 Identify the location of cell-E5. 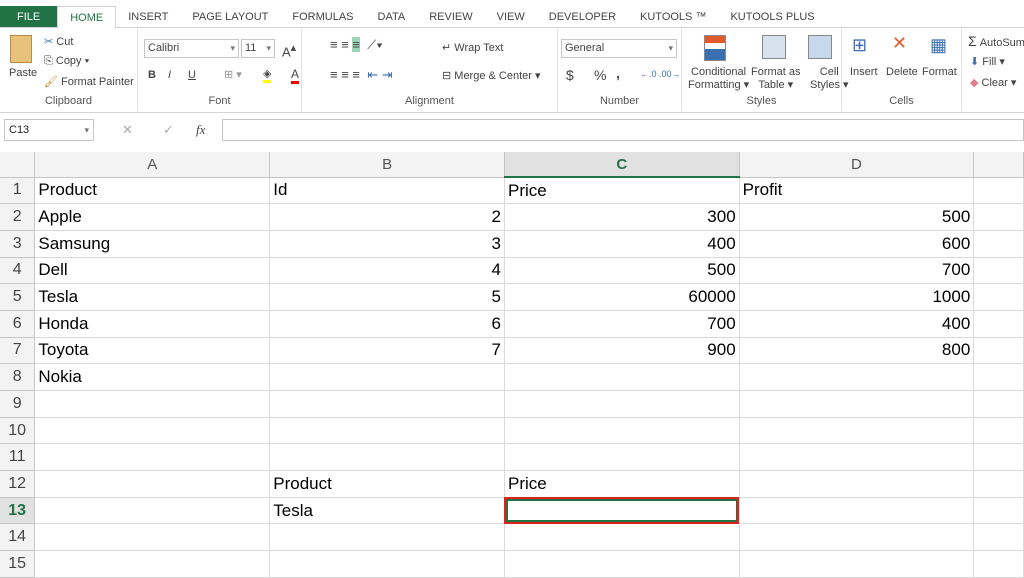
(998, 297).